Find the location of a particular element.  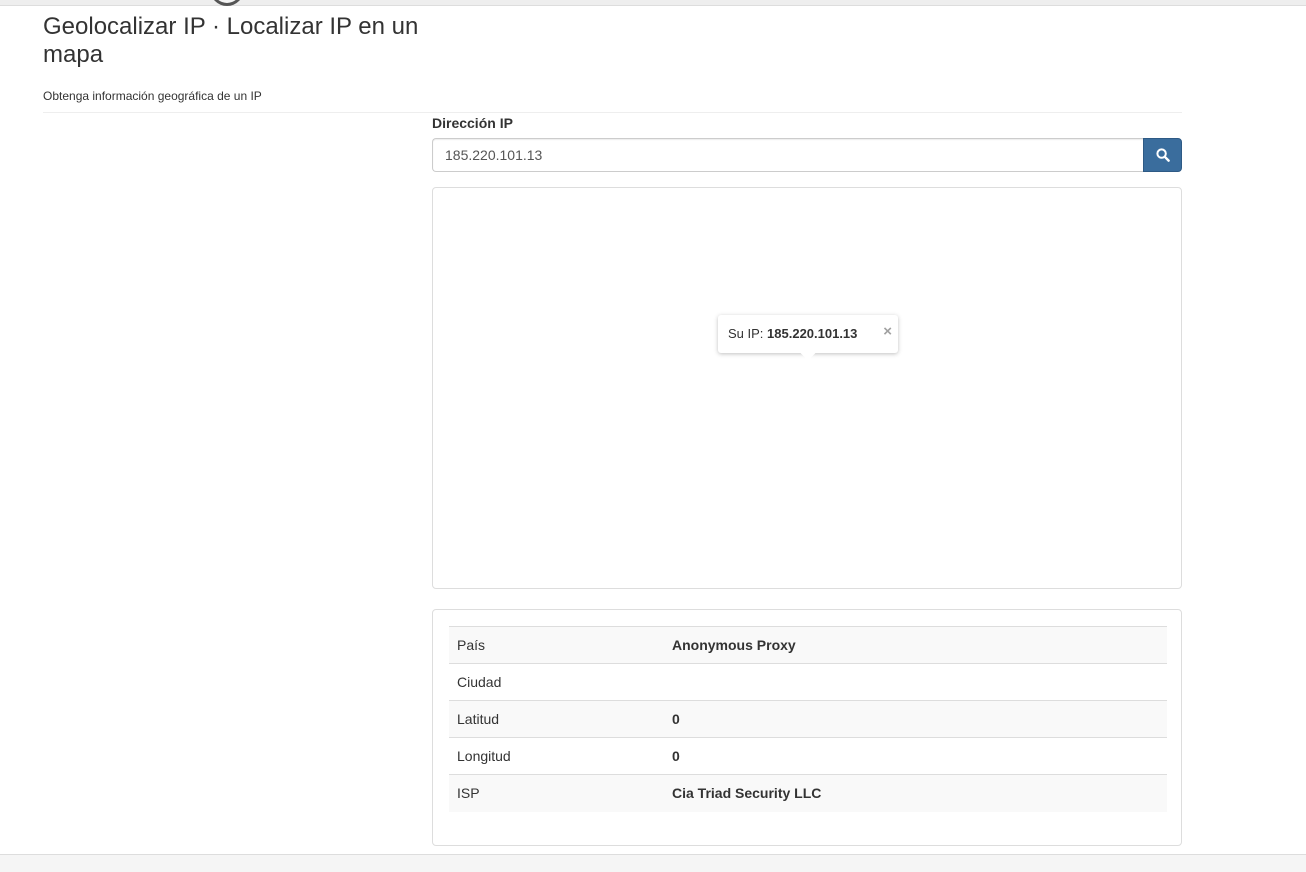

row-value: Cia Triad Security LLC is located at coordinates (915, 793).